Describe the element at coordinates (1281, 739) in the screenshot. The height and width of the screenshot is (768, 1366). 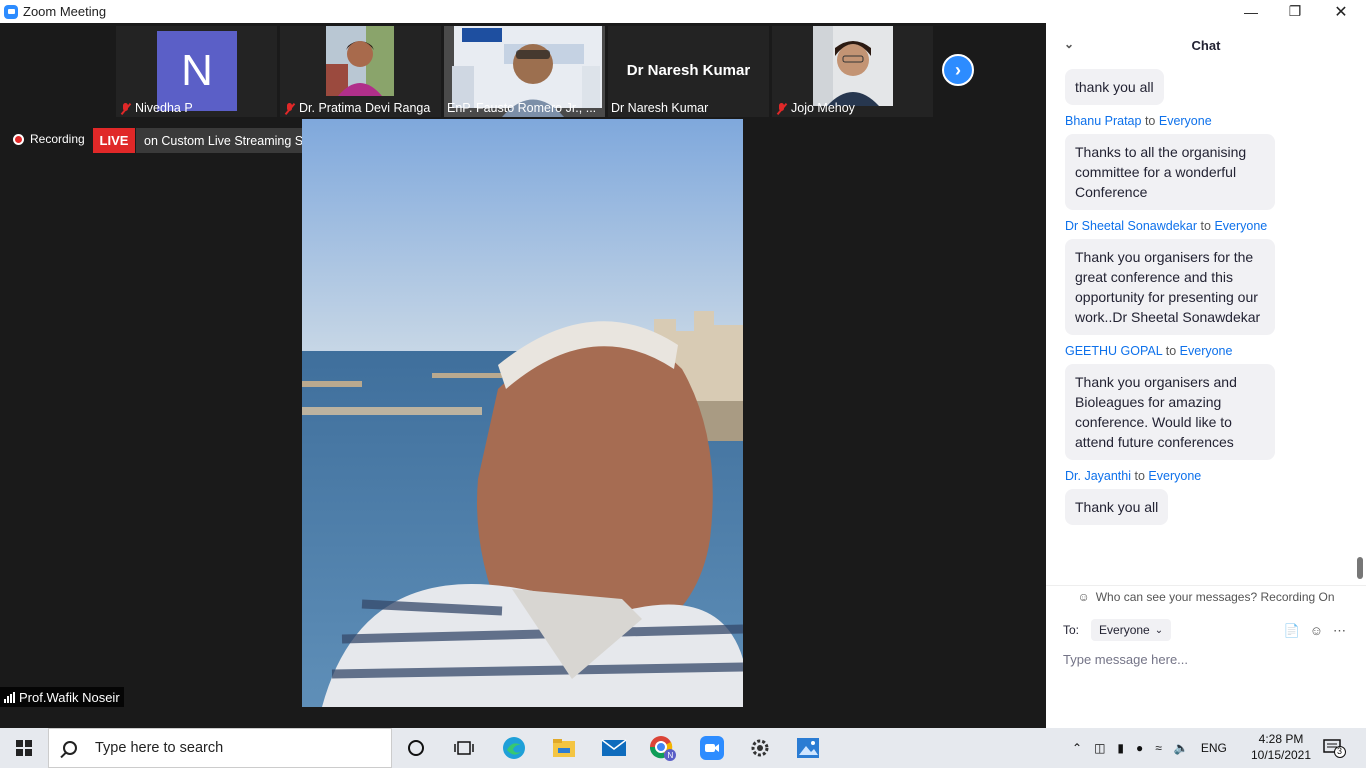
I see `clock-time: 4:28 PM` at that location.